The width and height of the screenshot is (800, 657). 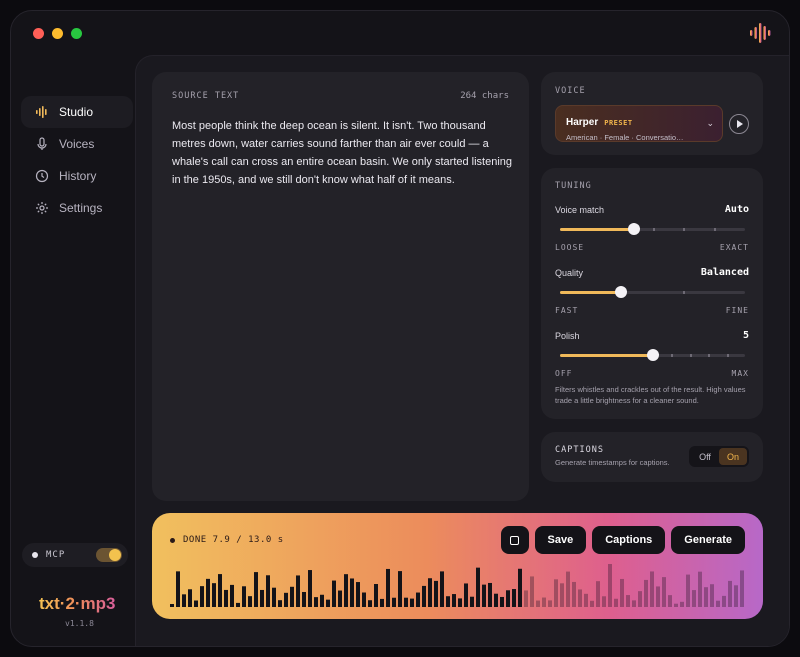 I want to click on minimize-window-button, so click(x=57, y=33).